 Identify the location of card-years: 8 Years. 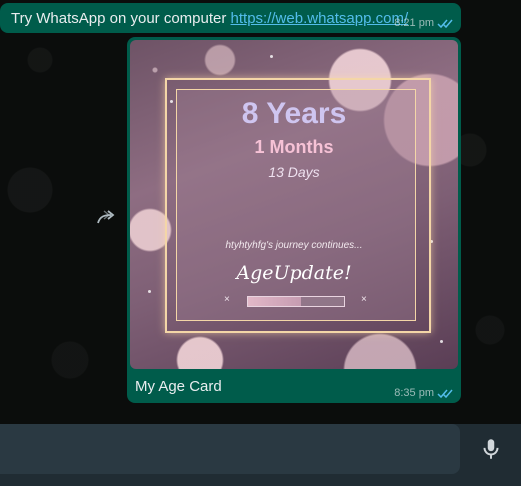
(294, 113).